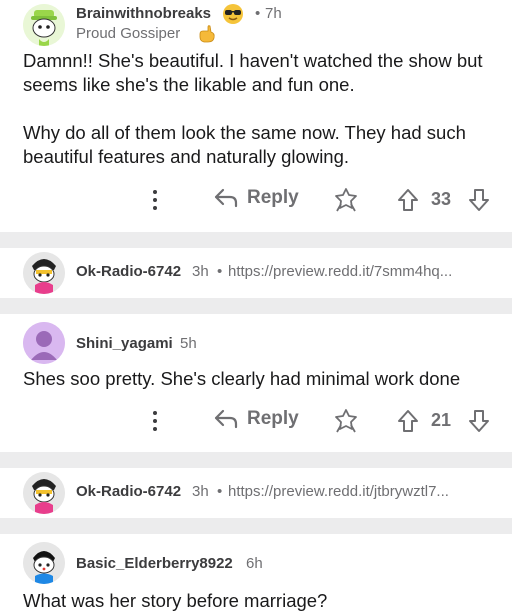 The height and width of the screenshot is (614, 512). What do you see at coordinates (273, 13) in the screenshot?
I see `comment-time: 7h` at bounding box center [273, 13].